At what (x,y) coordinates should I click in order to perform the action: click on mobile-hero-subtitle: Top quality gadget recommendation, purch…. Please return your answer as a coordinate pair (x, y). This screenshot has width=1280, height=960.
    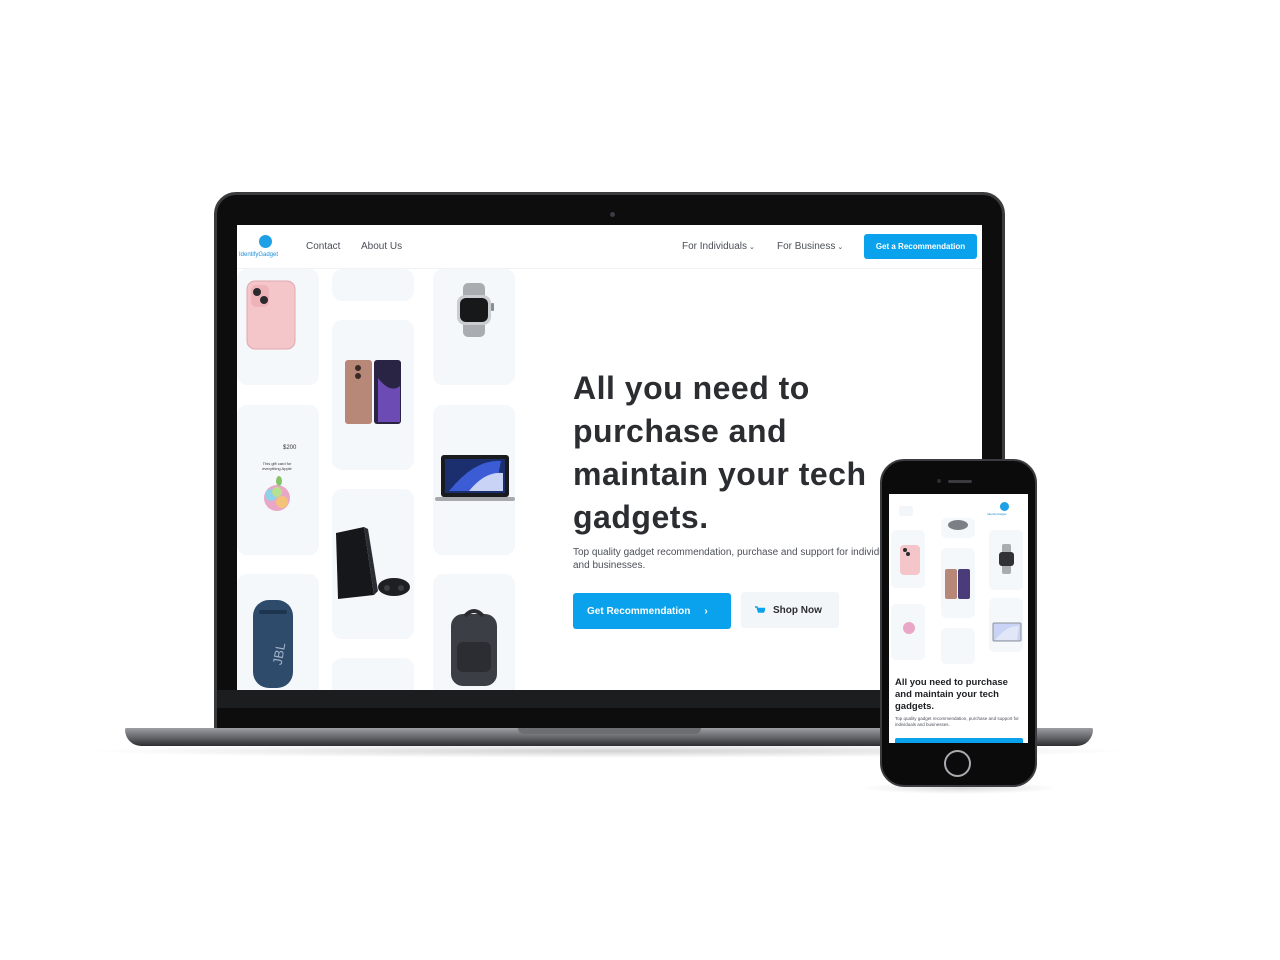
    Looking at the image, I should click on (957, 721).